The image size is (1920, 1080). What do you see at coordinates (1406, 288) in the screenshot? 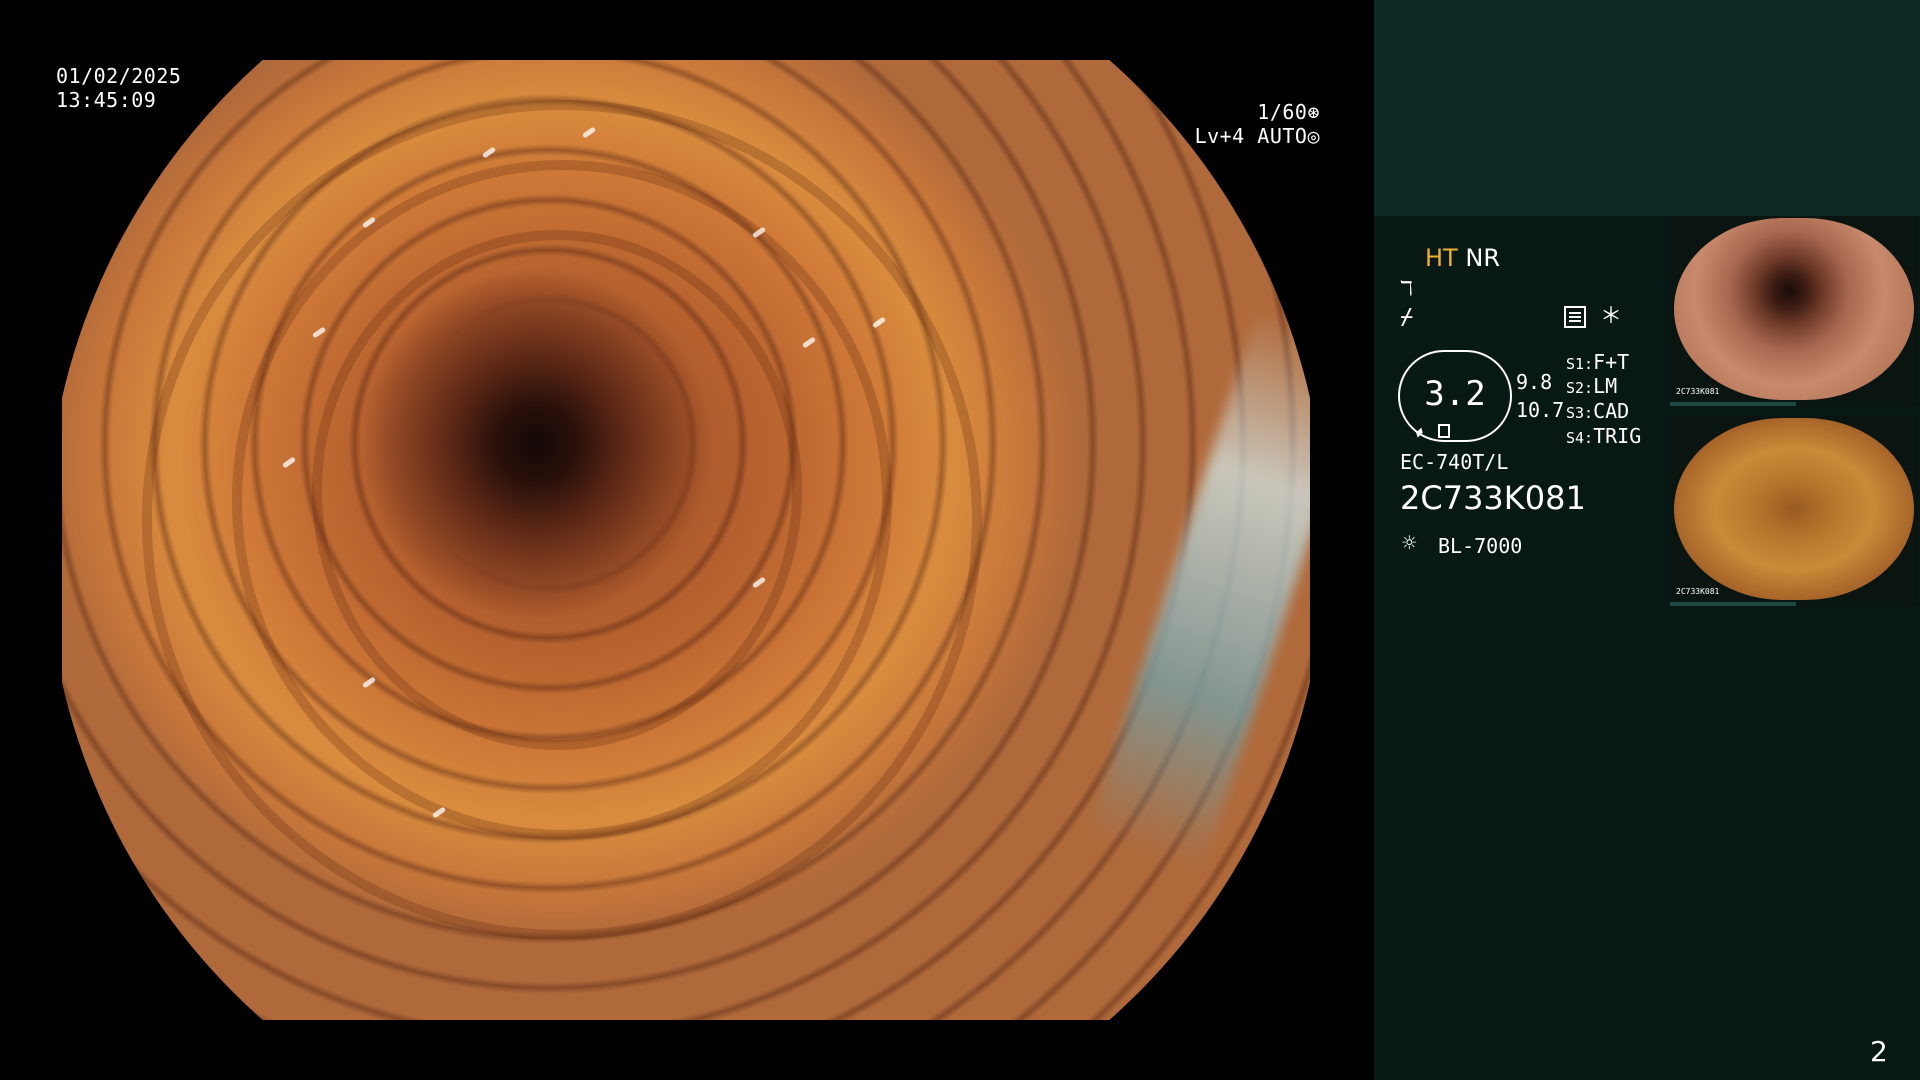
I see `structure-enhance-icon: ℸ` at bounding box center [1406, 288].